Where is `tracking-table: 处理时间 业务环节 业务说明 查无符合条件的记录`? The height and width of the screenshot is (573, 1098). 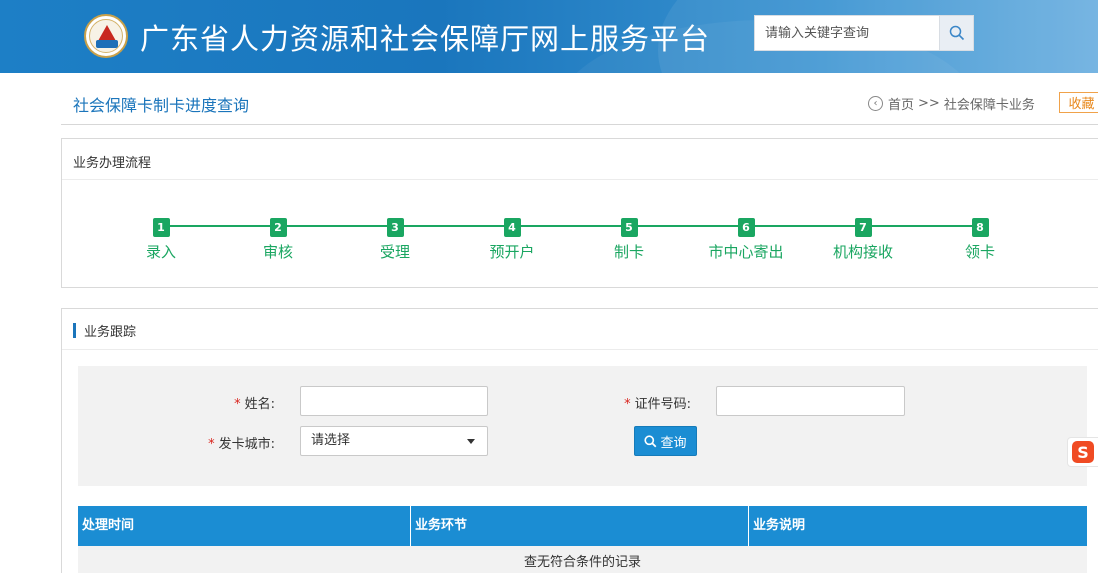 tracking-table: 处理时间 业务环节 业务说明 查无符合条件的记录 is located at coordinates (582, 539).